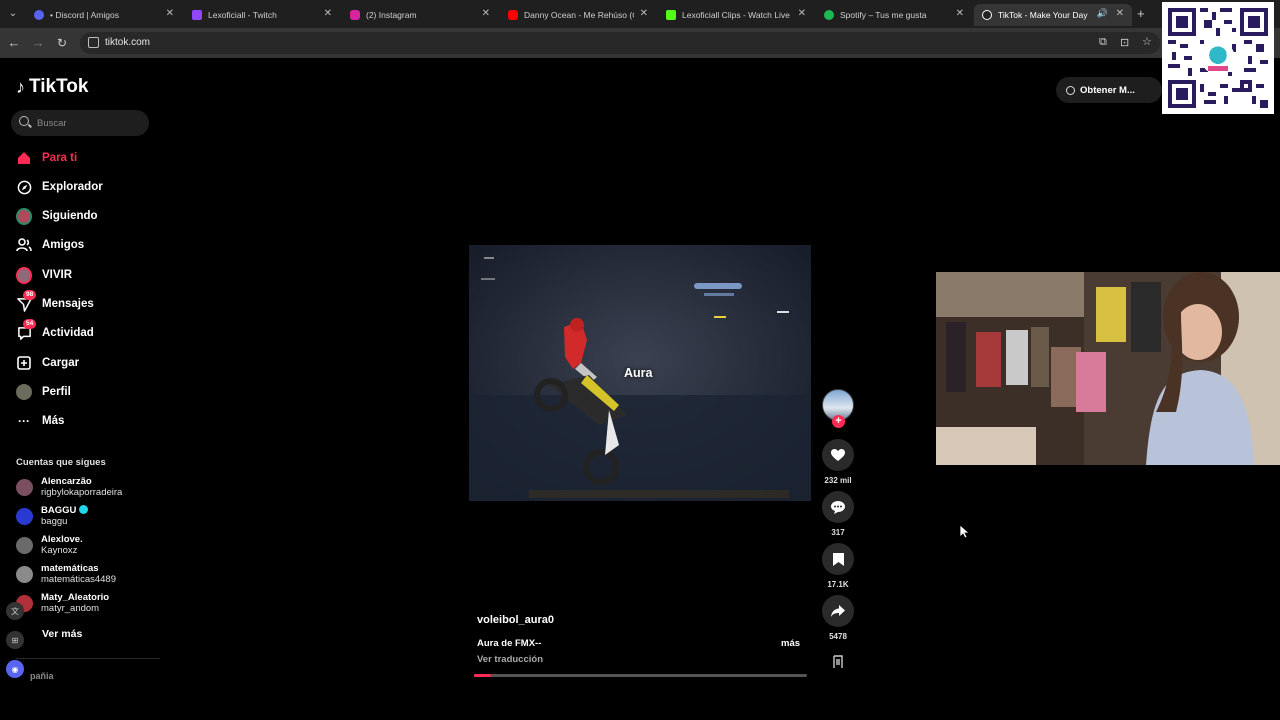 The width and height of the screenshot is (1280, 720). I want to click on following-name: Alencarzão, so click(66, 481).